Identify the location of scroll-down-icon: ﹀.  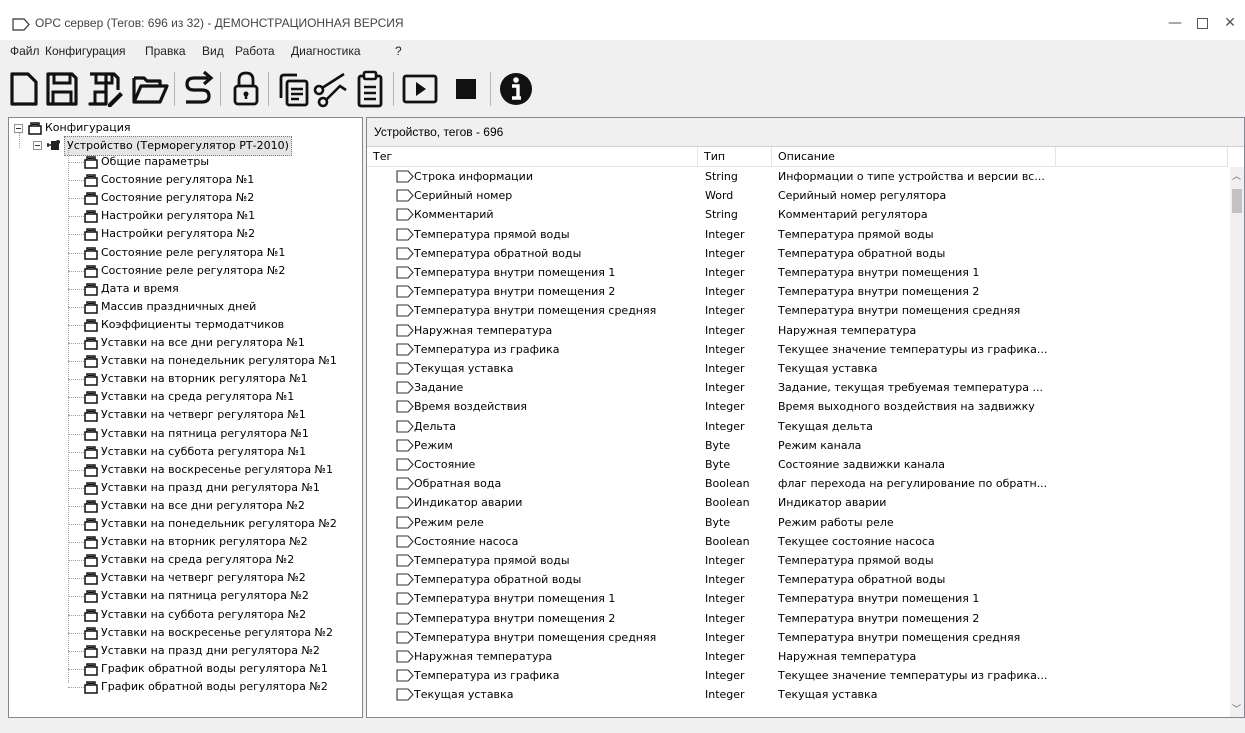
(1236, 708).